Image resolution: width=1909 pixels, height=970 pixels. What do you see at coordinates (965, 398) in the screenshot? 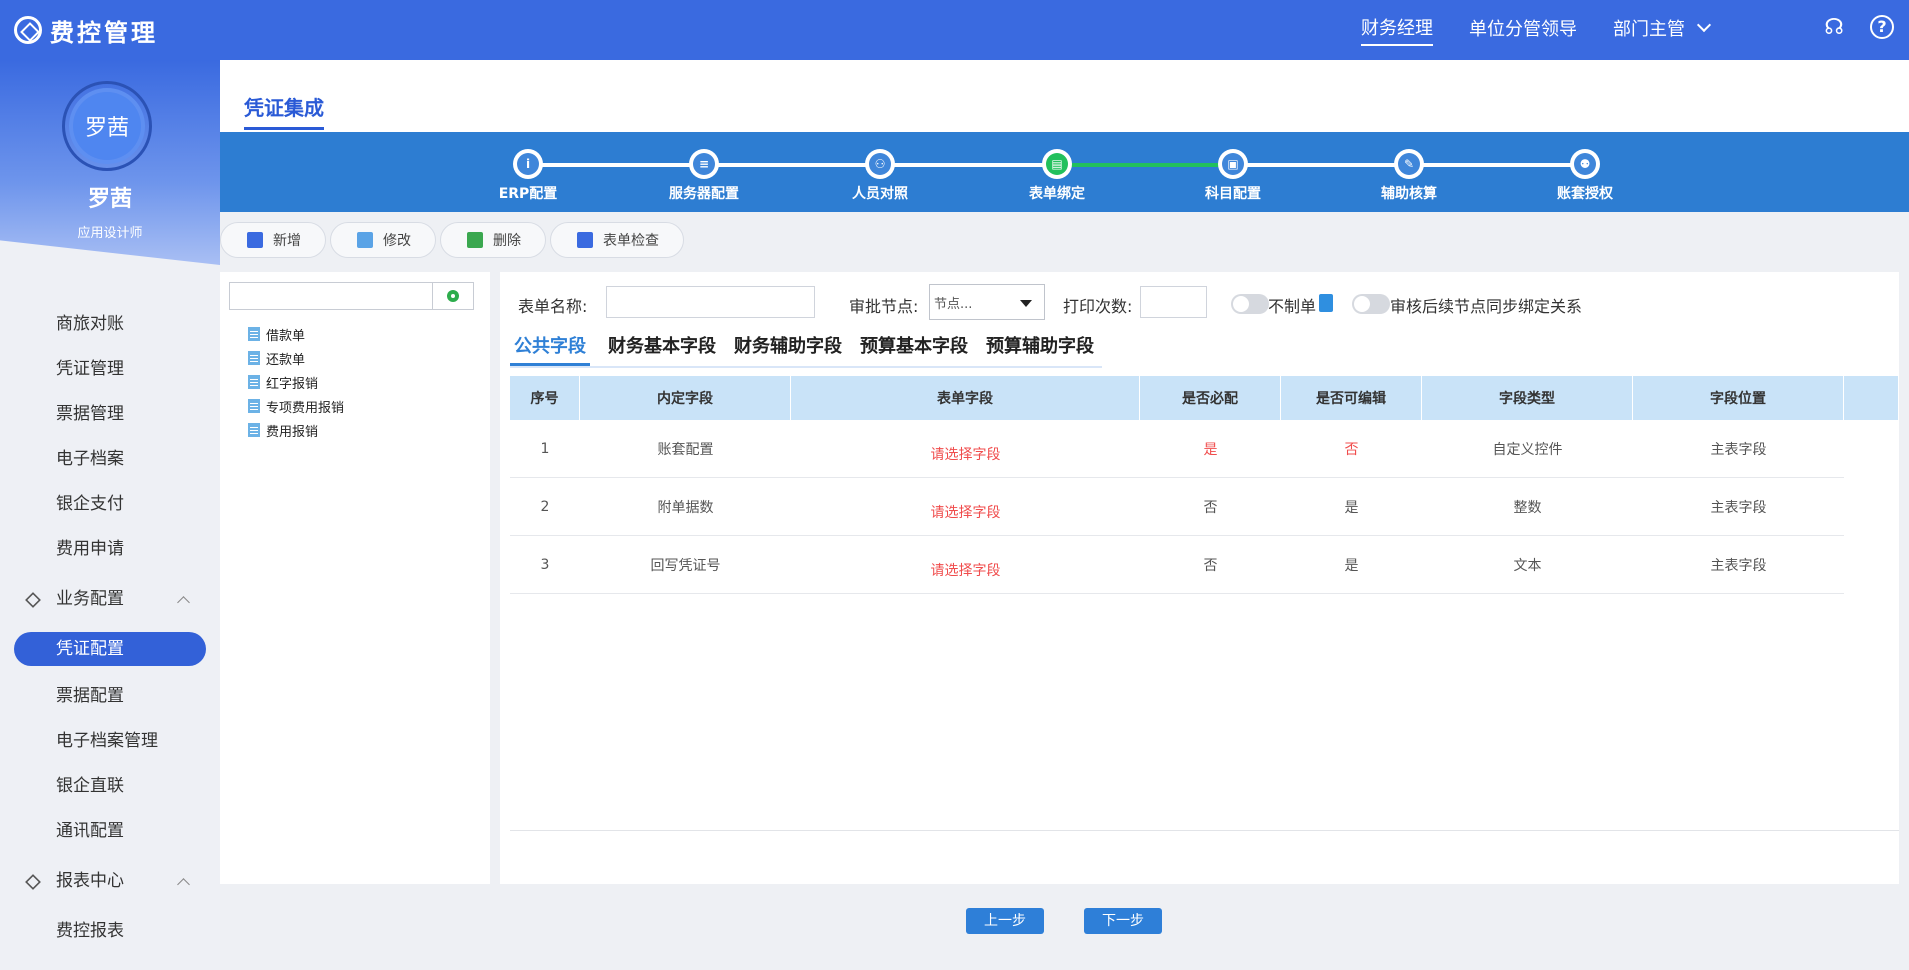
I see `col-header-form-field: 表单字段` at bounding box center [965, 398].